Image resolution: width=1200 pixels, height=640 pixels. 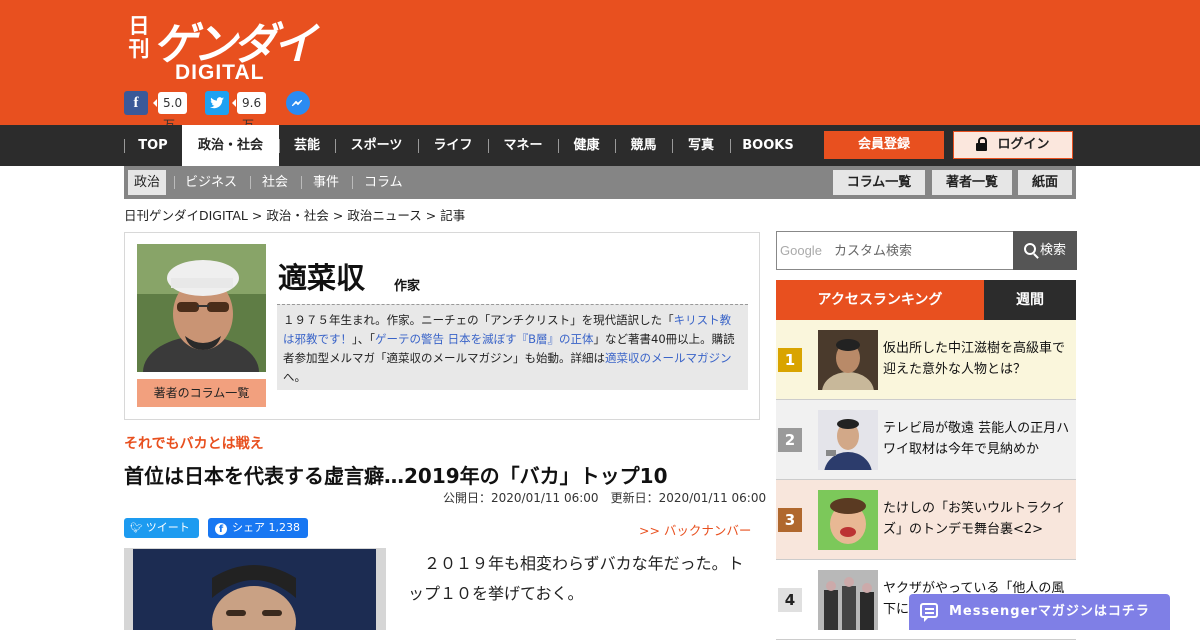 I want to click on breadcrumb-home: 日刊ゲンダイDIGITAL, so click(x=186, y=215).